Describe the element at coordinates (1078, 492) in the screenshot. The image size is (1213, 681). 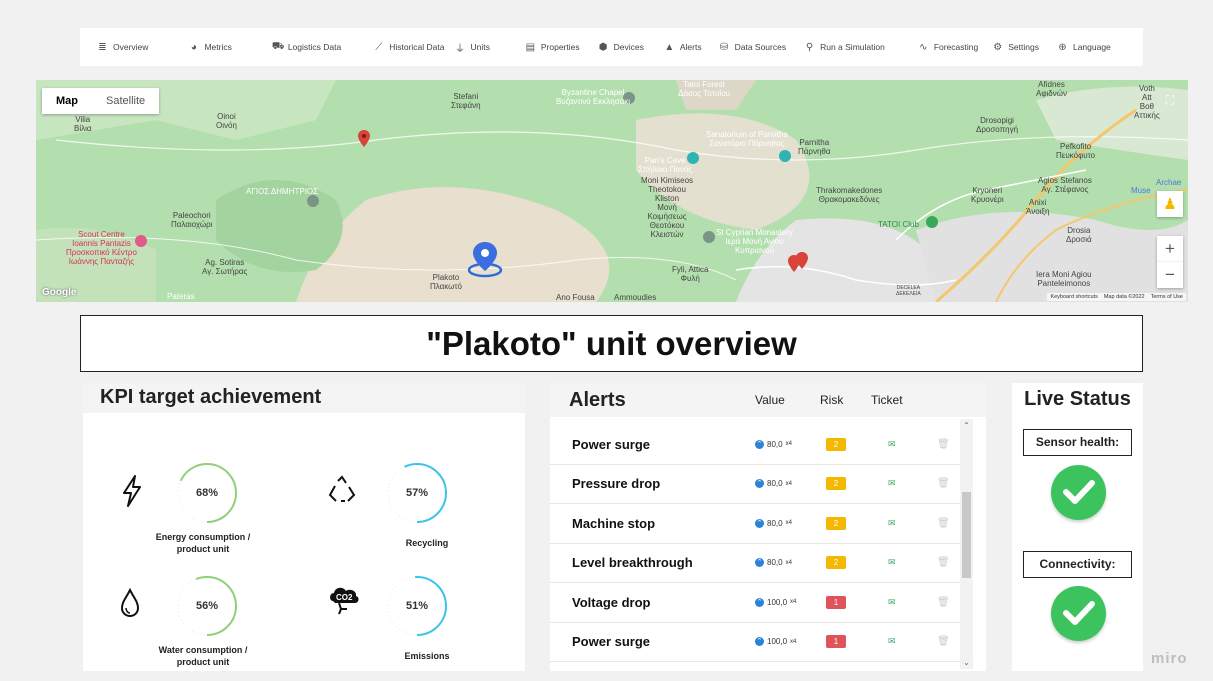
I see `sensor-health-check-icon` at that location.